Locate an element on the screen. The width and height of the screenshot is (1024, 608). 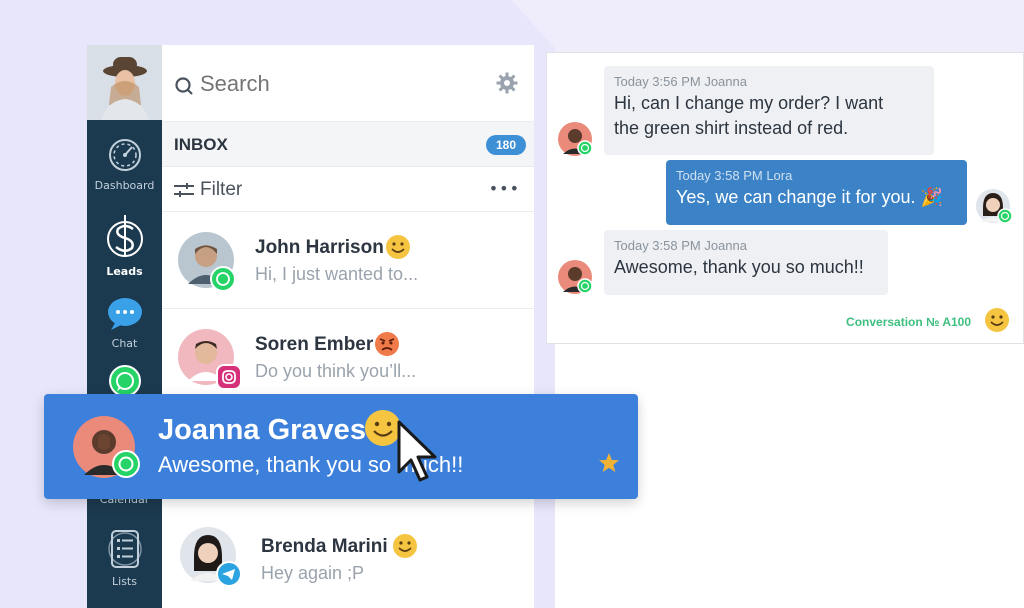
chat-bubble-icon is located at coordinates (124, 314).